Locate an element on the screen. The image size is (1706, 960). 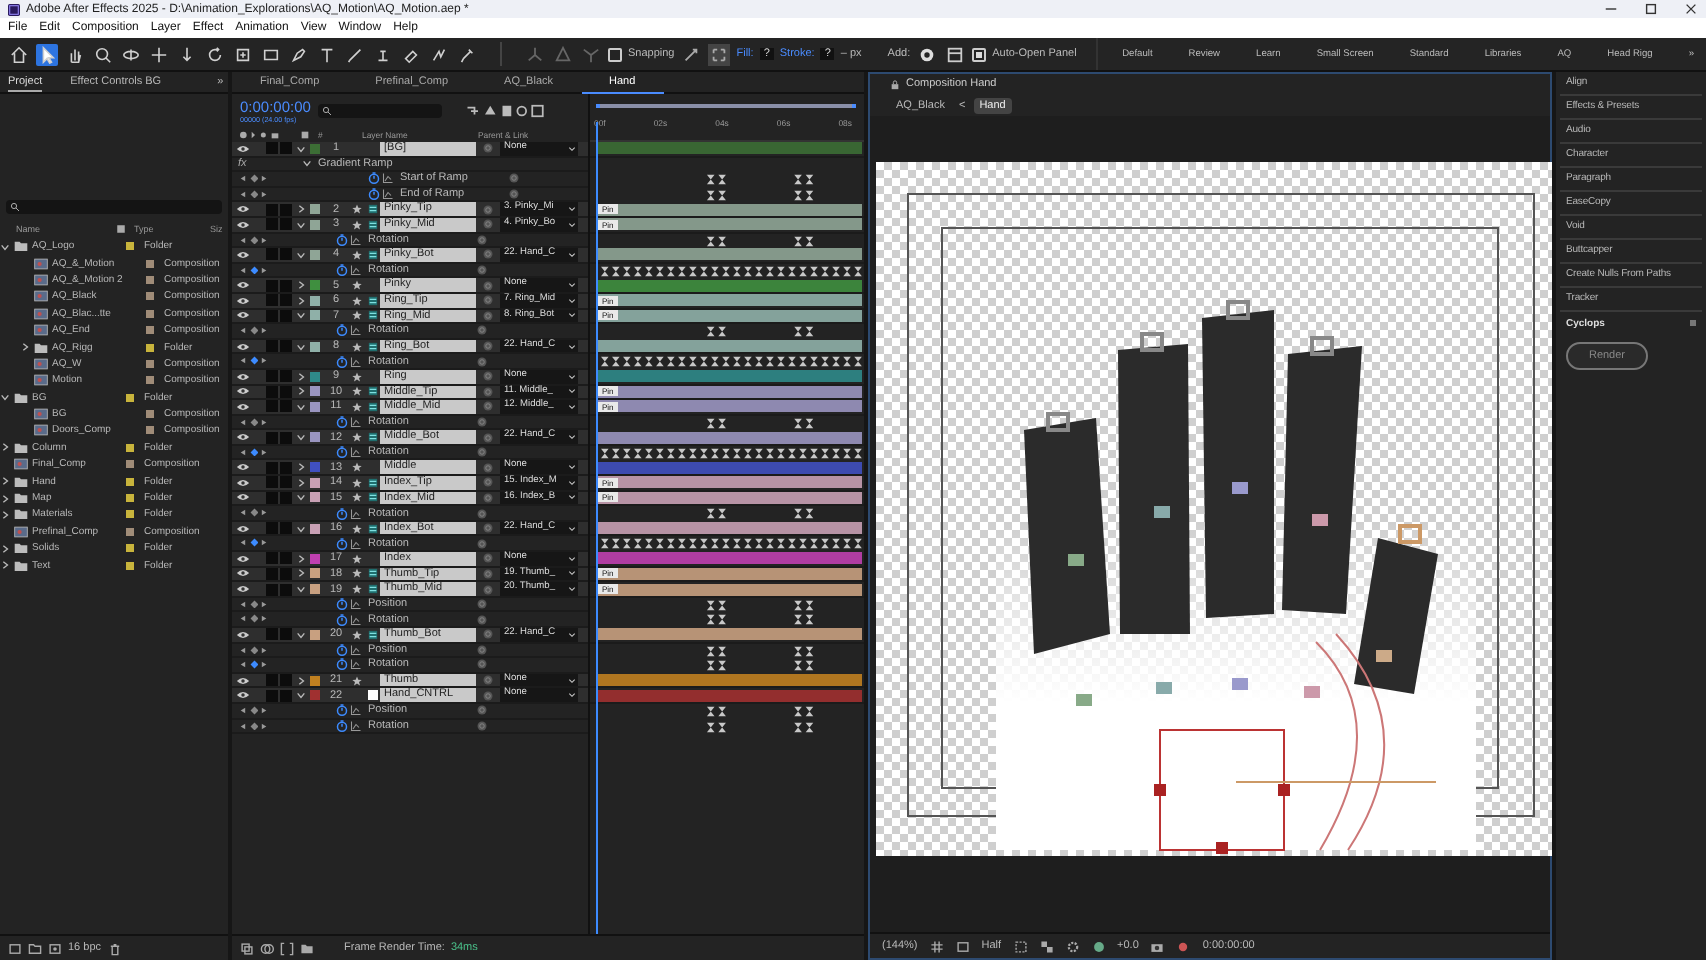
frame-icon is located at coordinates (962, 946).